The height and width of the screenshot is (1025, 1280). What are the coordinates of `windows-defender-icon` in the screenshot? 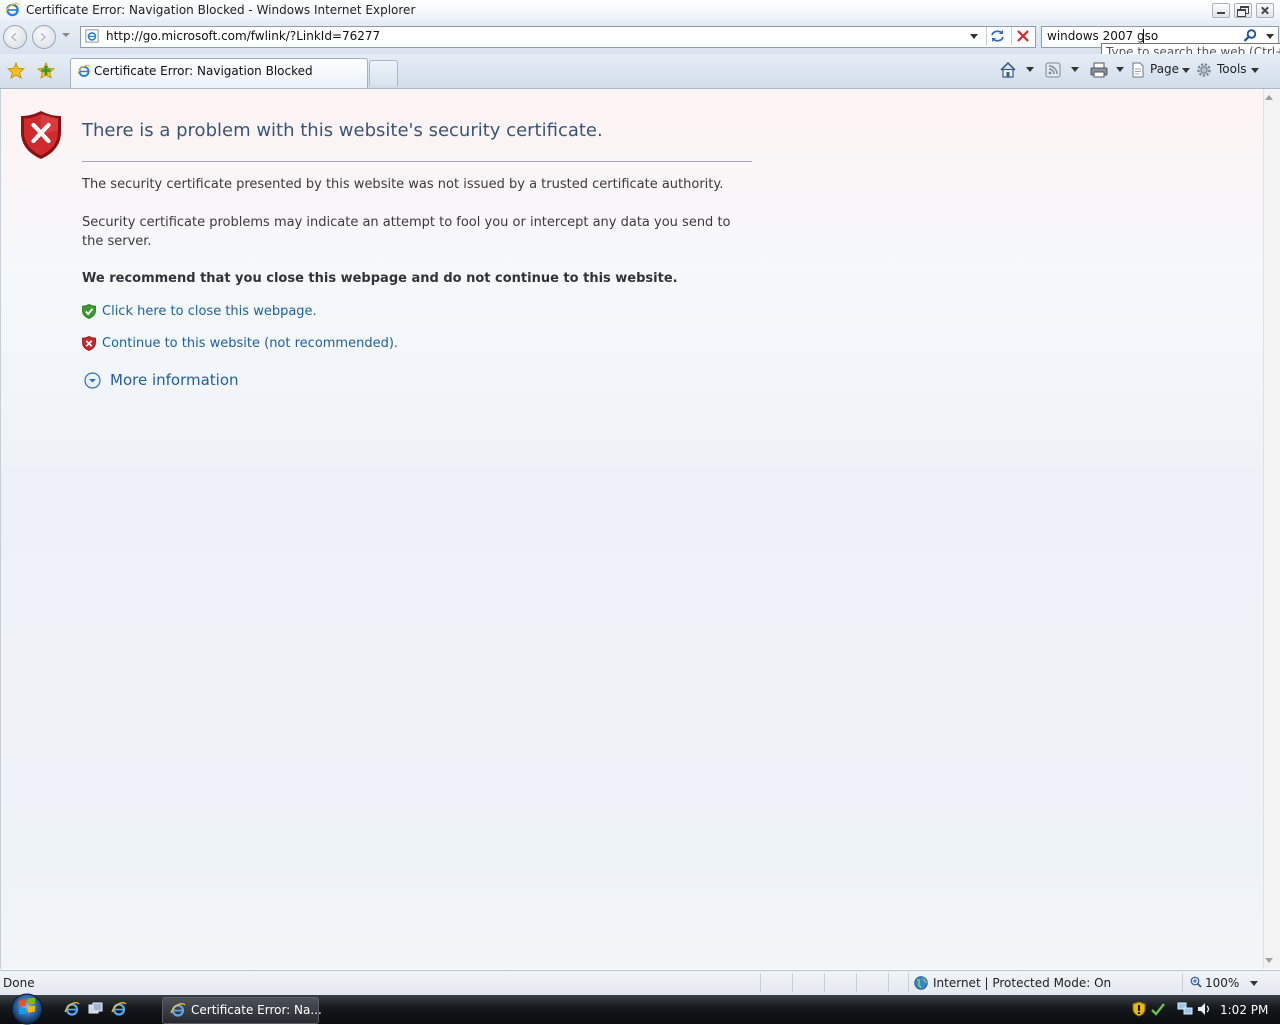 It's located at (1158, 1009).